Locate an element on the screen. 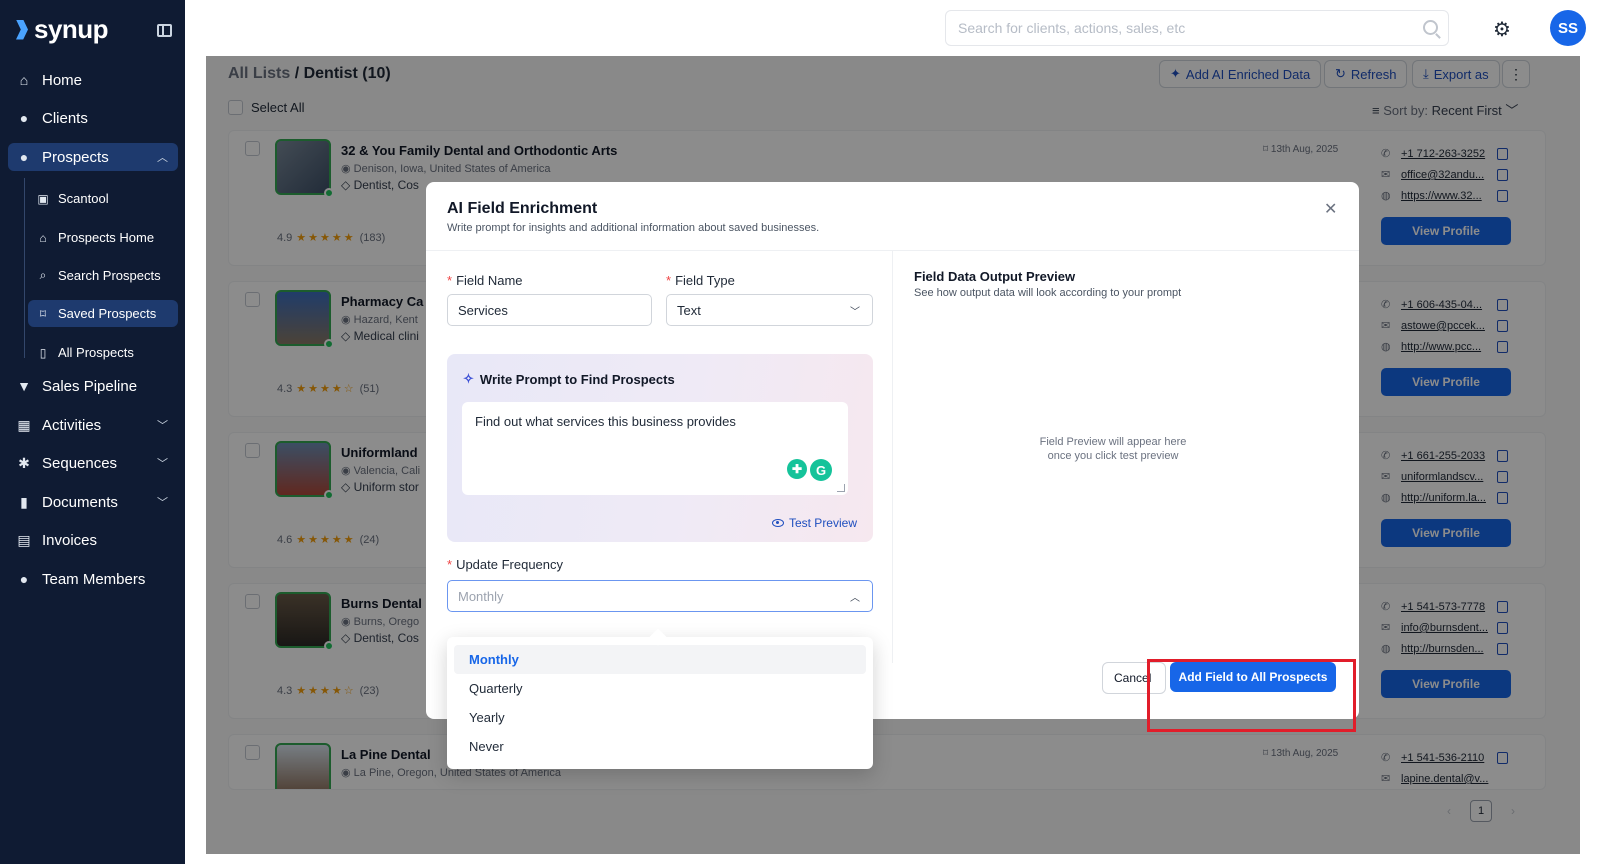 This screenshot has height=864, width=1600. grammarly-suggestion-icon: ✚ is located at coordinates (797, 469).